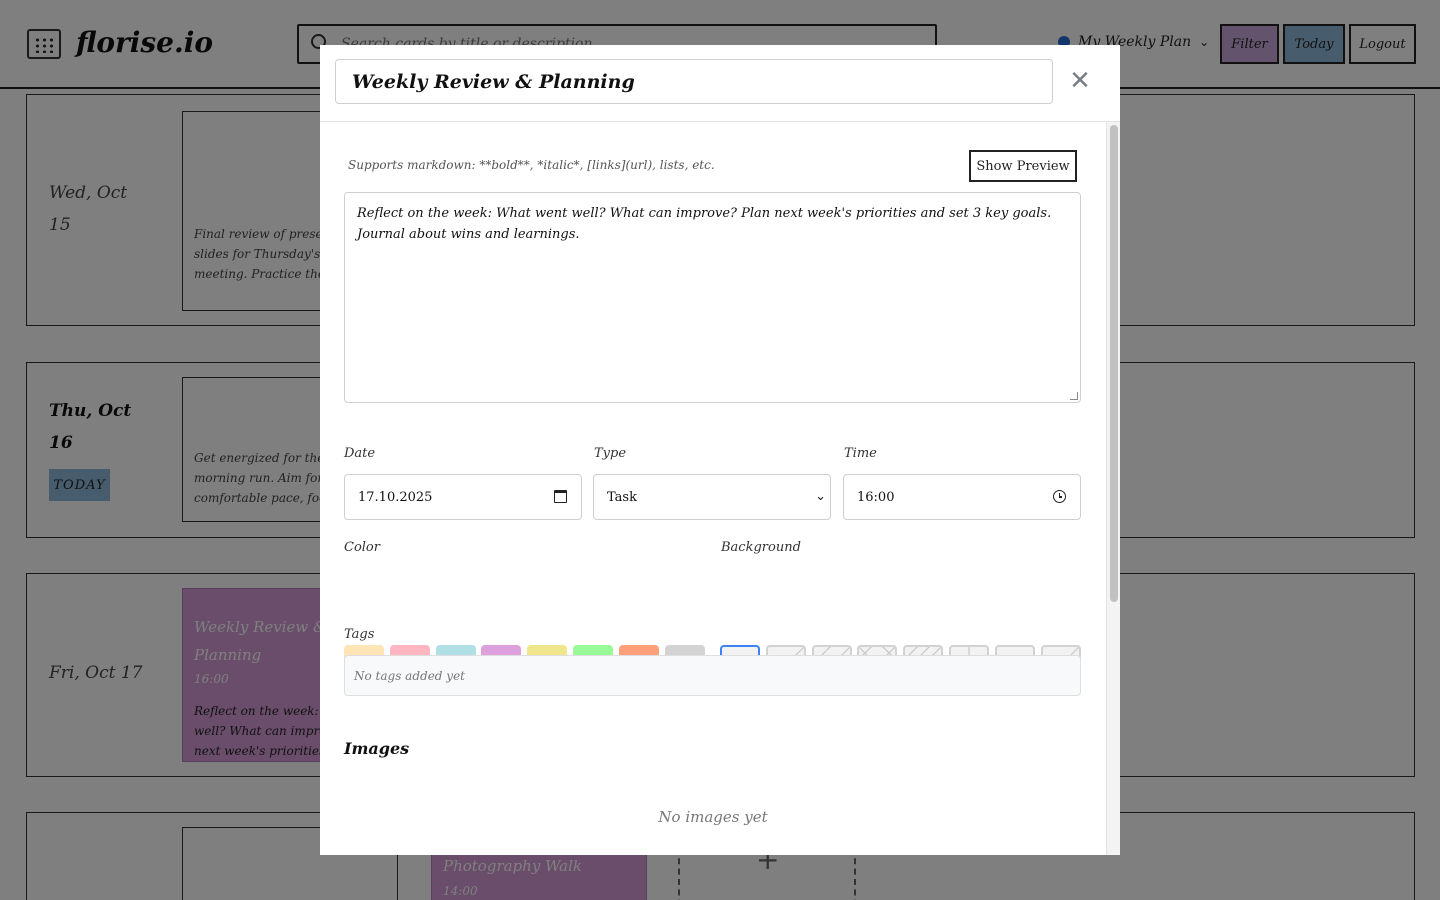 The width and height of the screenshot is (1440, 900). What do you see at coordinates (820, 496) in the screenshot?
I see `chevron-down-icon: ⌄` at bounding box center [820, 496].